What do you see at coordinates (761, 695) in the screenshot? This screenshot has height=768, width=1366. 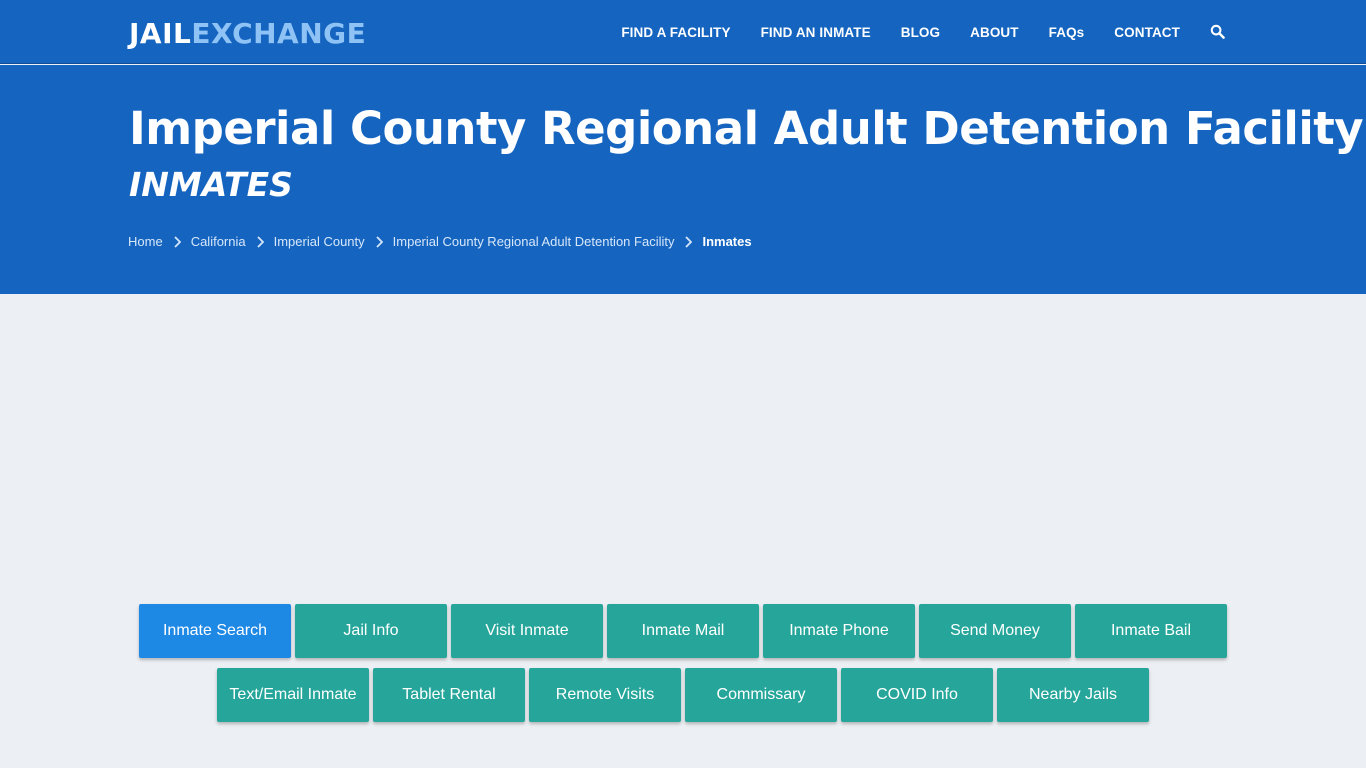 I see `commissary-button: Commissary` at bounding box center [761, 695].